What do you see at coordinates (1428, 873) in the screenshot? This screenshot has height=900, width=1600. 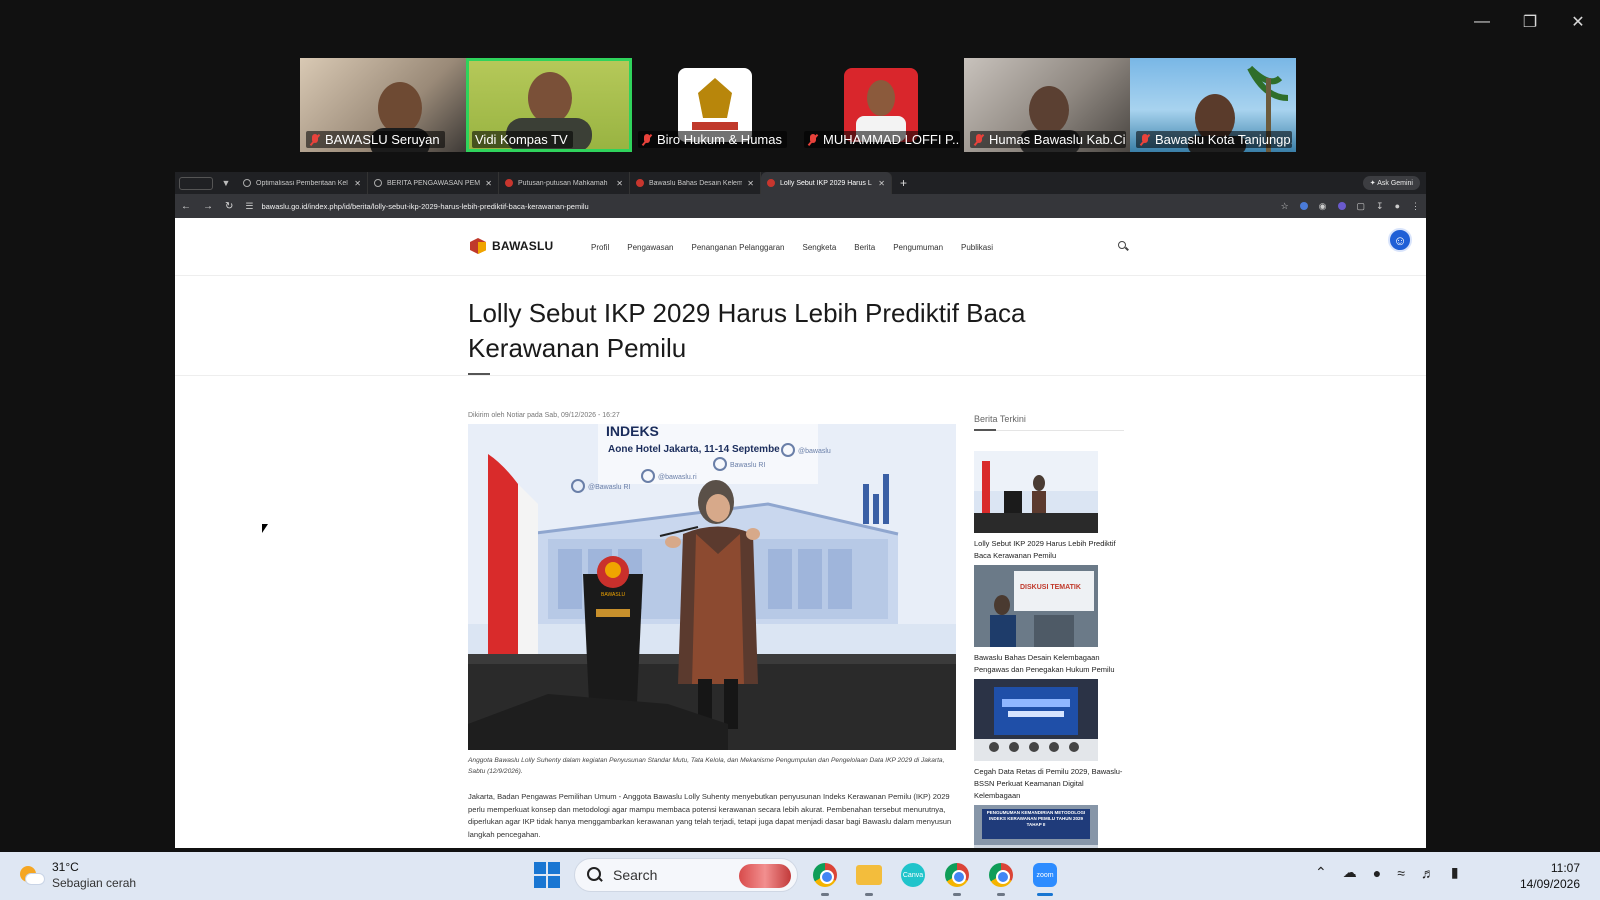 I see `volume-icon: ♬` at bounding box center [1428, 873].